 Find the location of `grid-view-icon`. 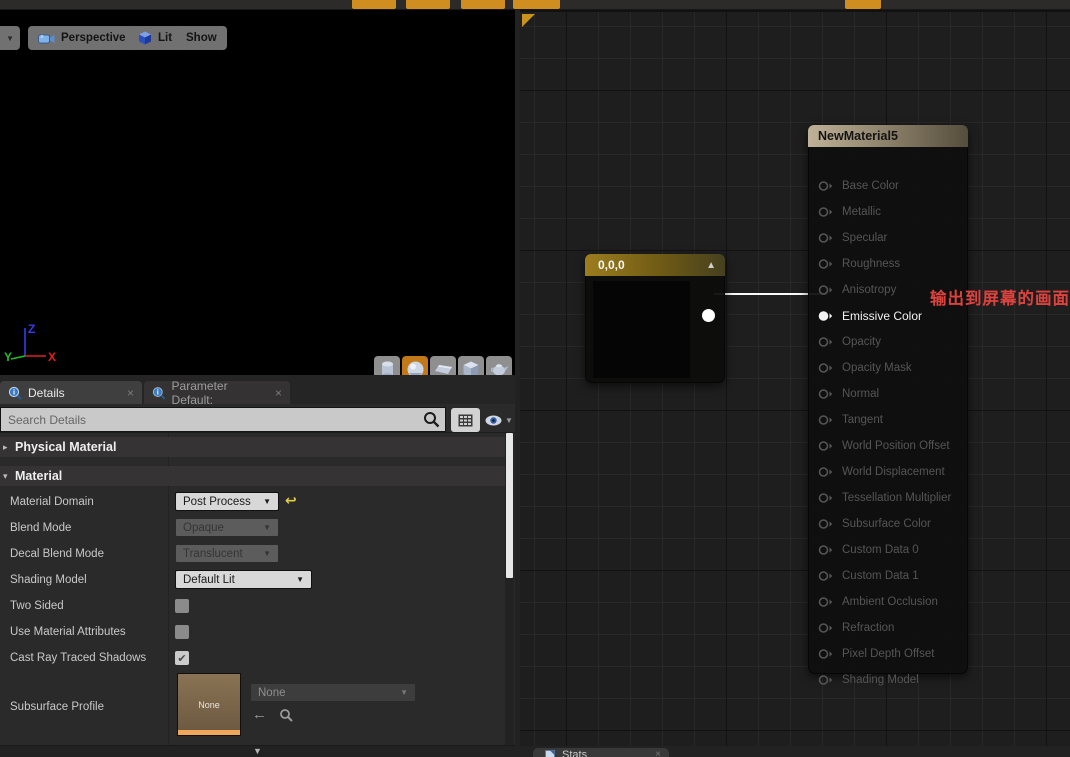

grid-view-icon is located at coordinates (465, 420).